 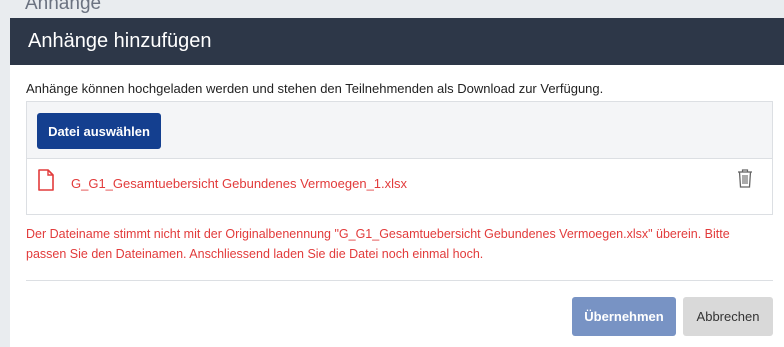 What do you see at coordinates (120, 41) in the screenshot?
I see `dialog-title: Anhänge hinzufügen` at bounding box center [120, 41].